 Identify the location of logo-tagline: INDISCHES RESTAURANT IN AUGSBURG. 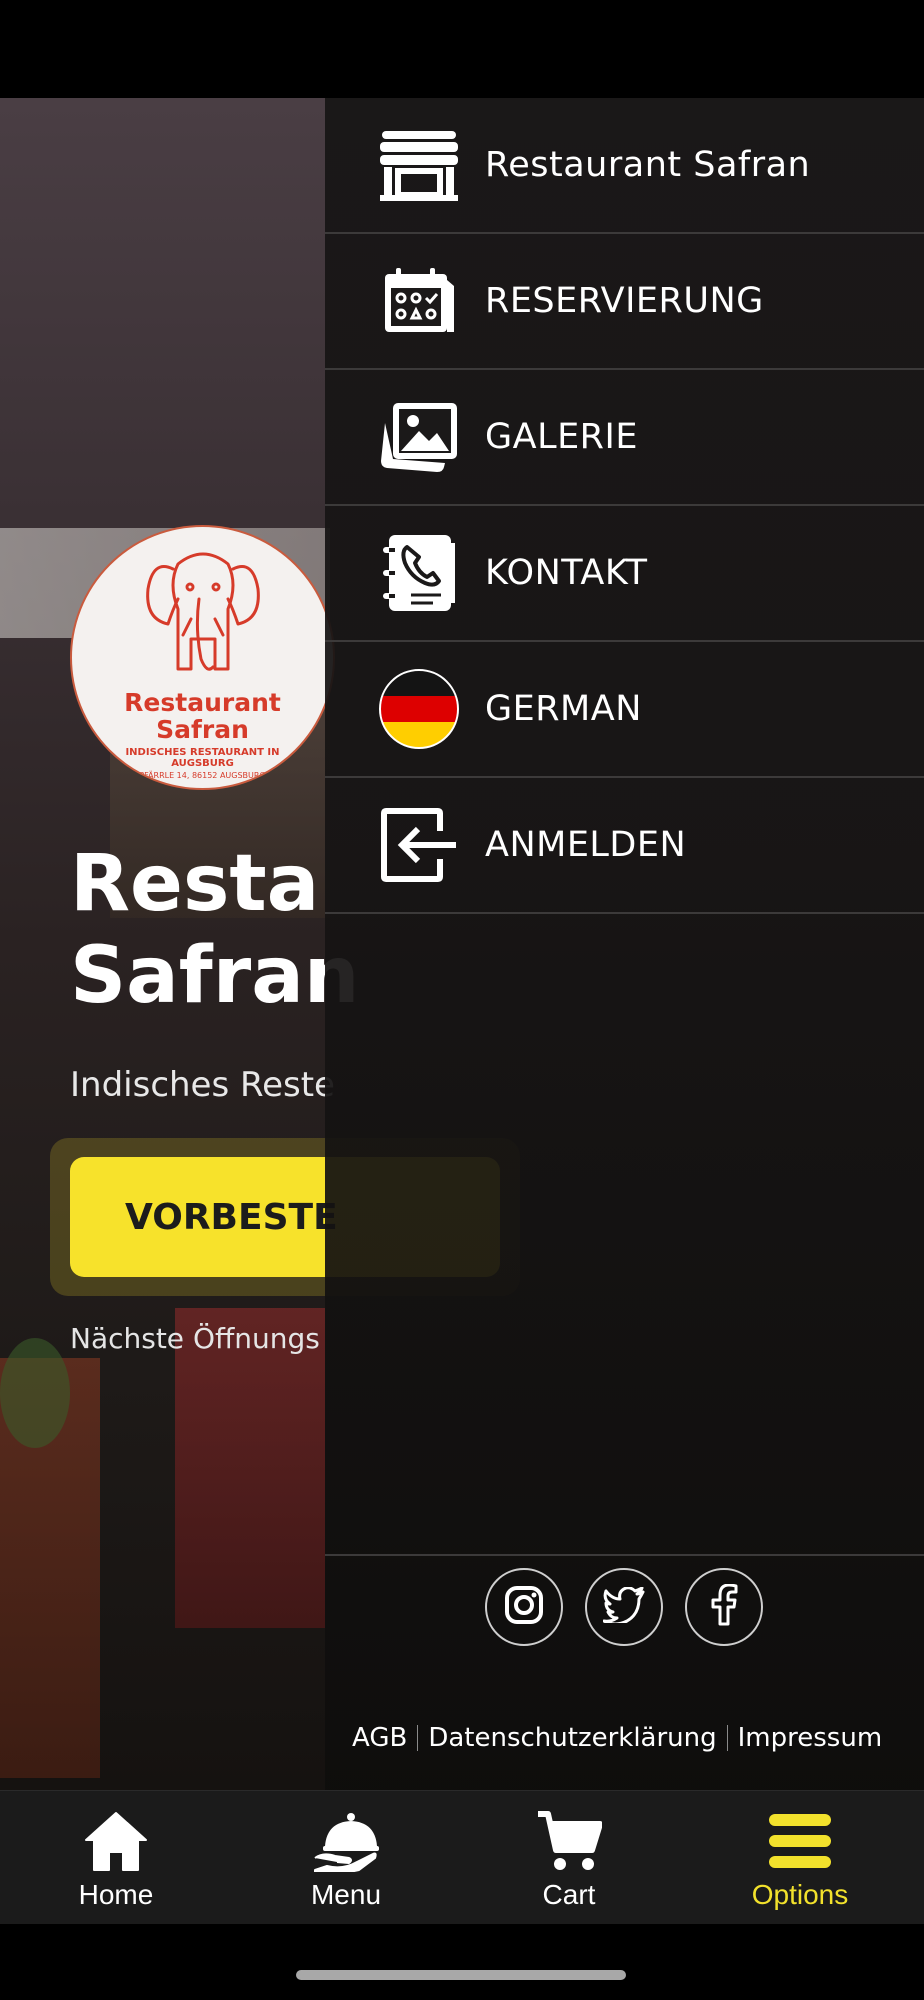
(202, 758).